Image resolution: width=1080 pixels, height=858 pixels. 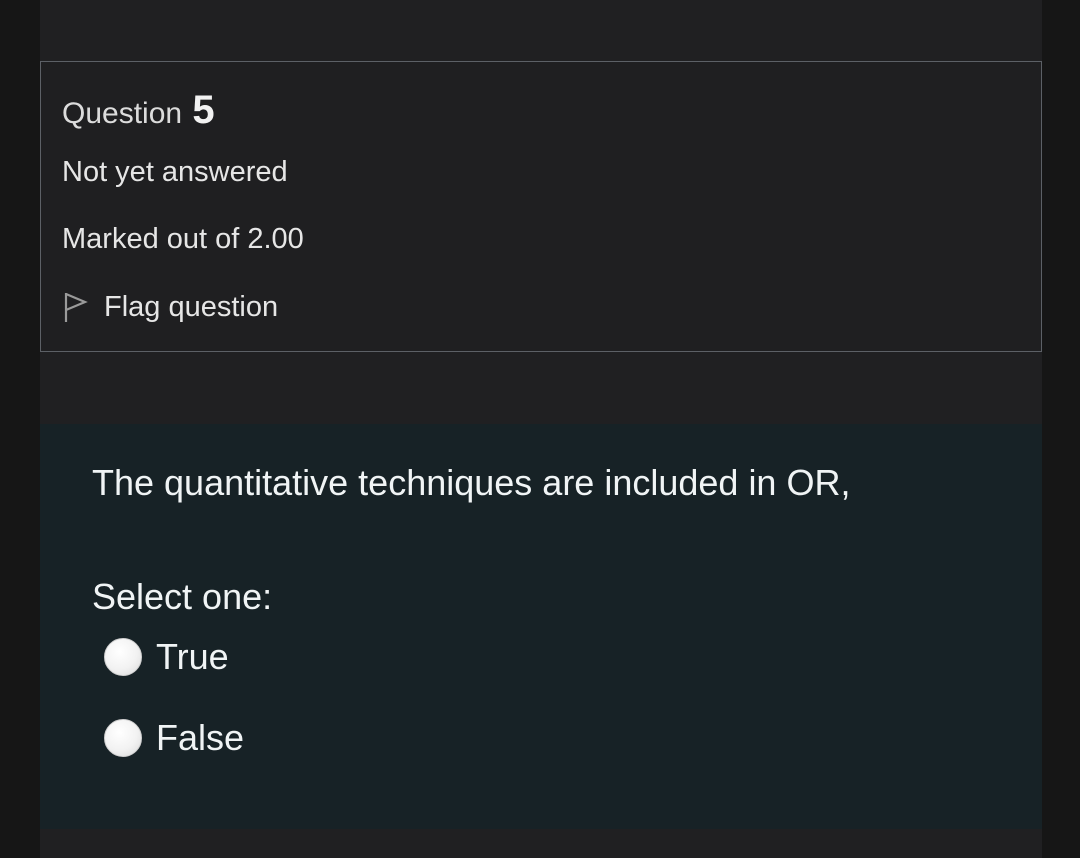 What do you see at coordinates (175, 172) in the screenshot?
I see `question-state: Not yet answered` at bounding box center [175, 172].